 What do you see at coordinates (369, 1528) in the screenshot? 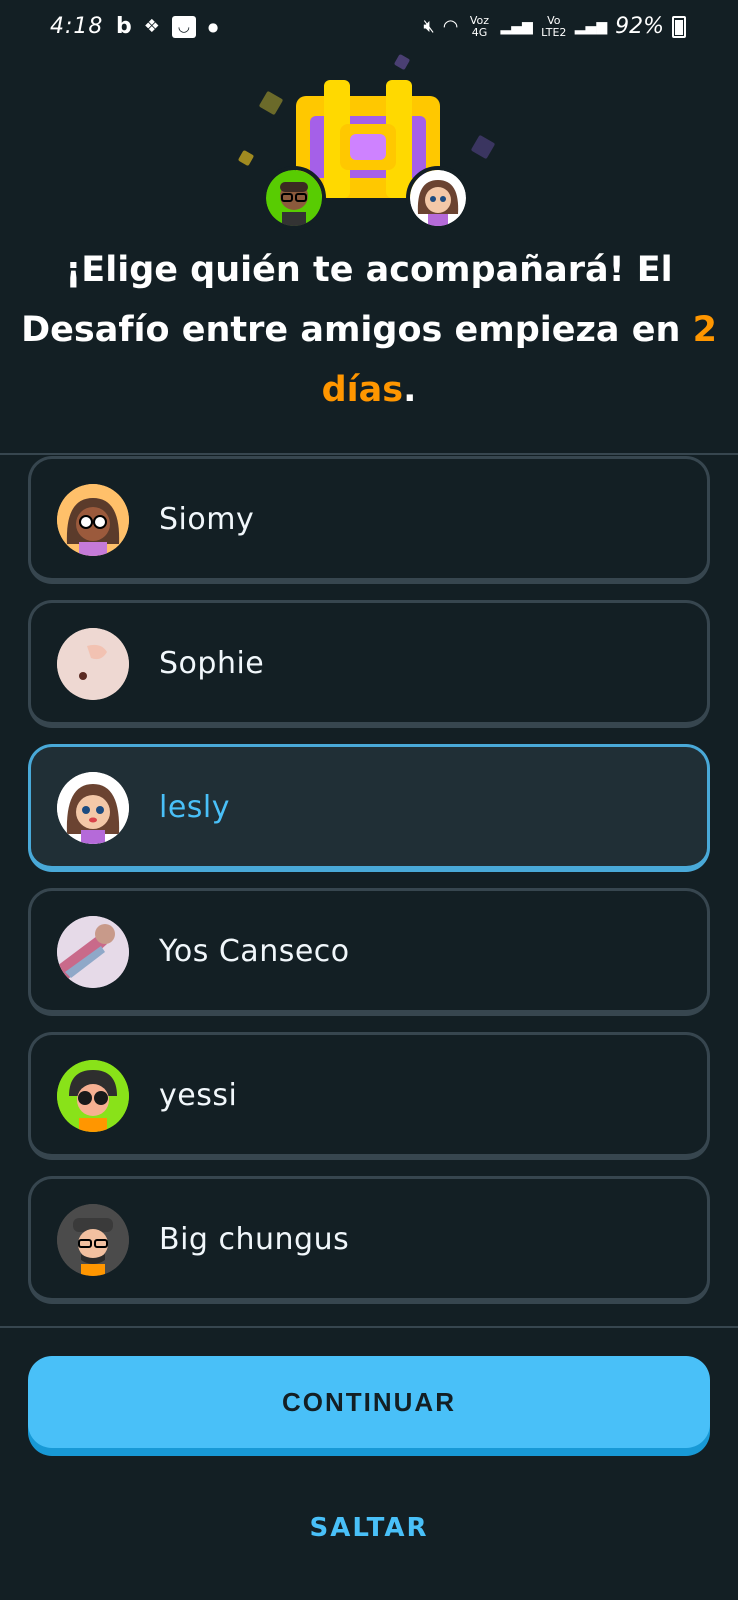
I see `skip-button: SALTAR` at bounding box center [369, 1528].